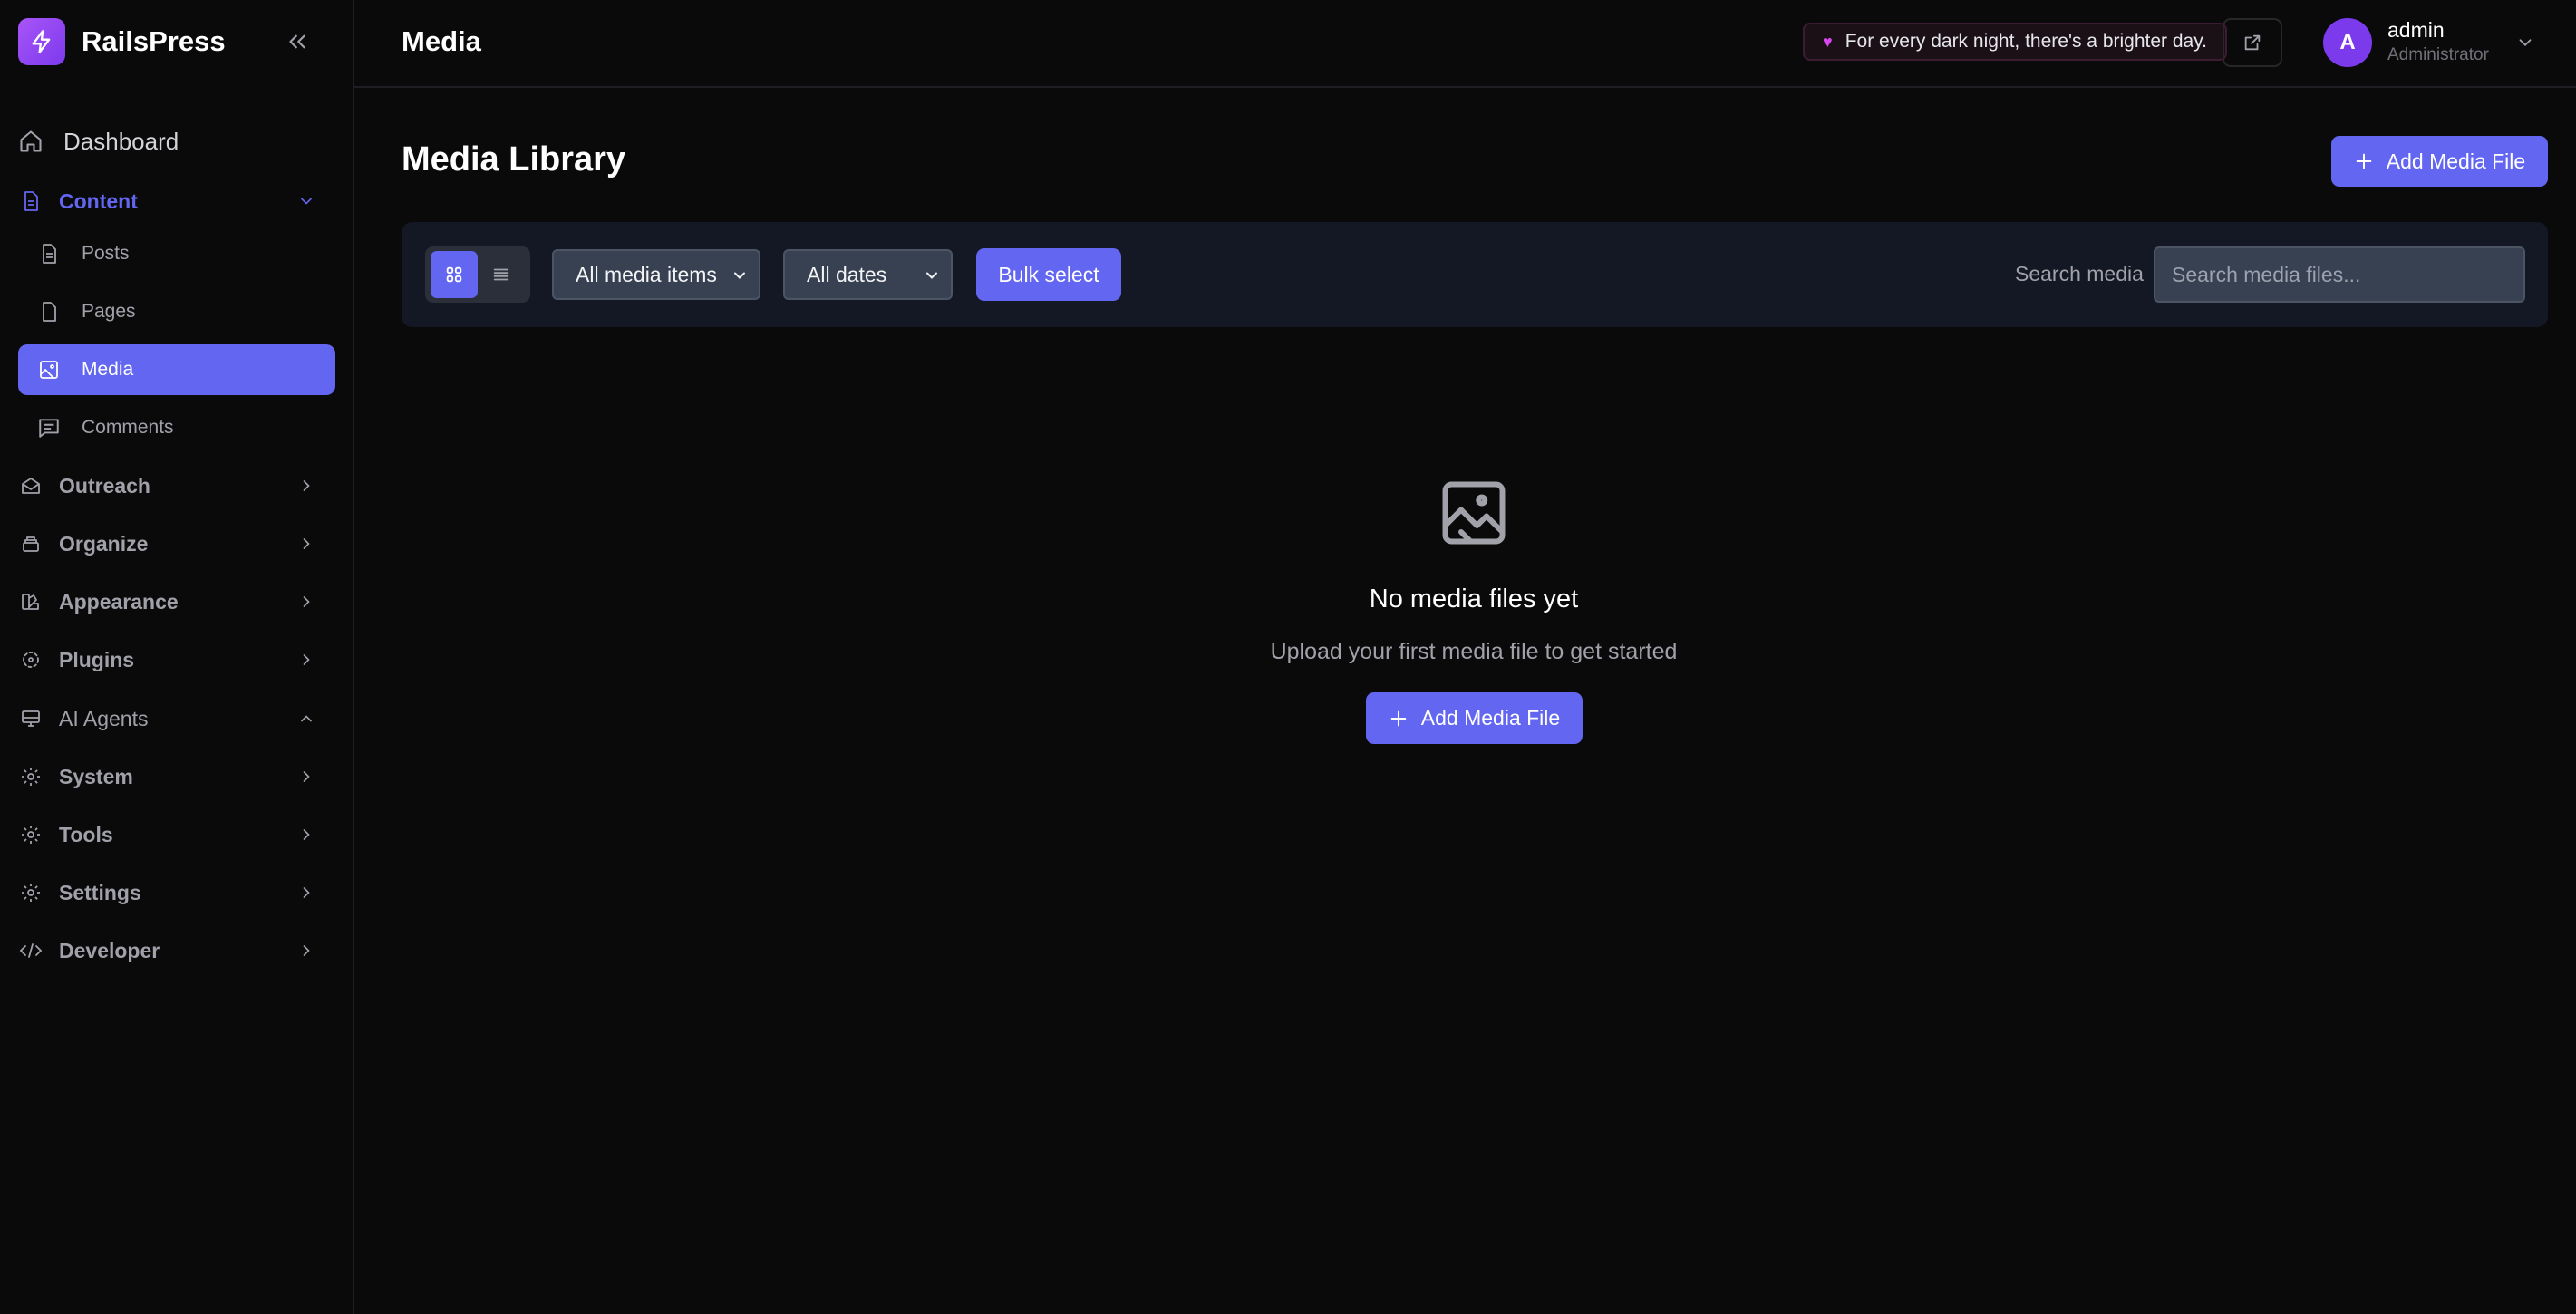 The width and height of the screenshot is (2576, 1314). I want to click on file-icon, so click(49, 311).